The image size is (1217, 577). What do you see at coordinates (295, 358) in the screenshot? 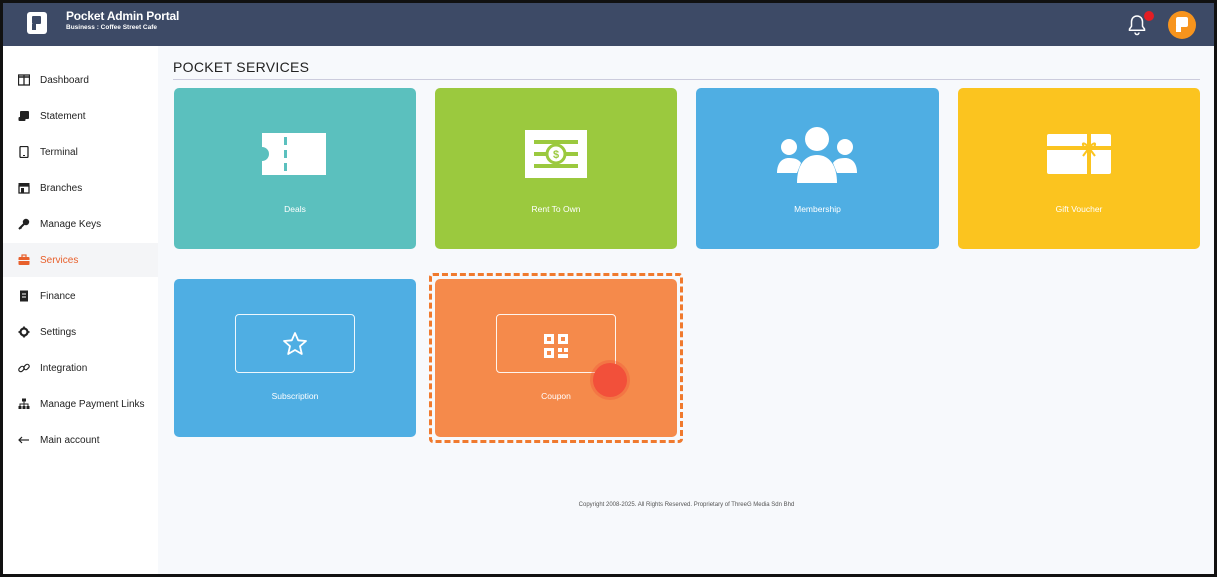
I see `service-card-subscription: Subscription` at bounding box center [295, 358].